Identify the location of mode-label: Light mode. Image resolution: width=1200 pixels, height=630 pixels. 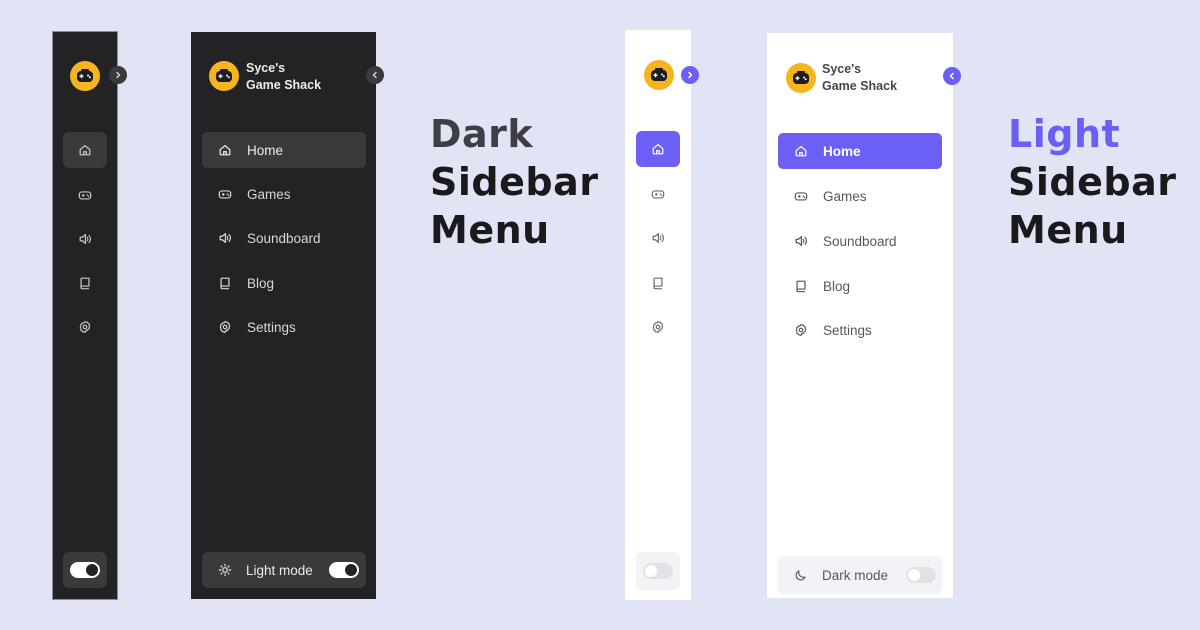
(279, 570).